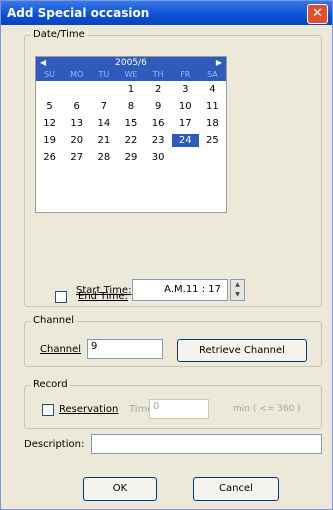 Image resolution: width=333 pixels, height=510 pixels. I want to click on calendar-day: 17, so click(185, 123).